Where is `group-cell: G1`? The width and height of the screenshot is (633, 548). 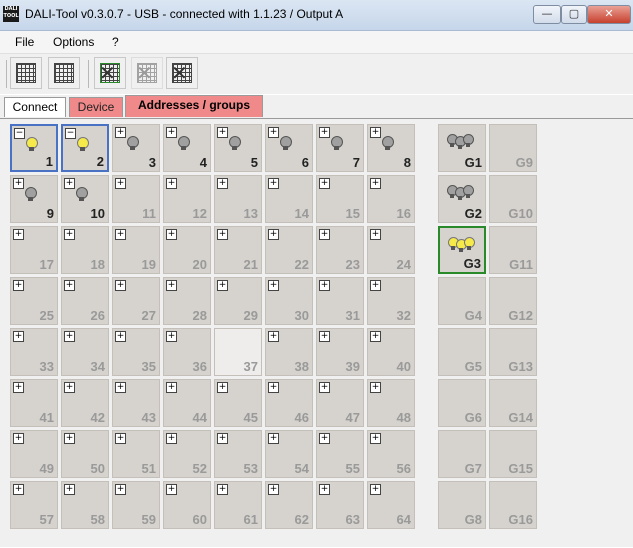
group-cell: G1 is located at coordinates (462, 148).